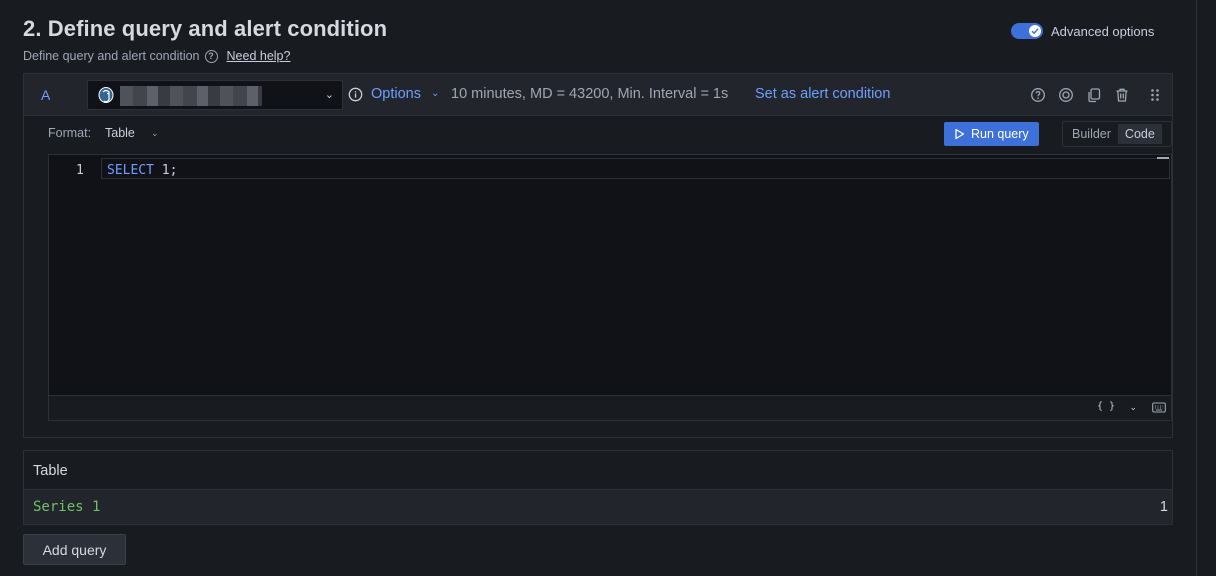 This screenshot has height=576, width=1216. I want to click on drag-handle-icon, so click(1155, 95).